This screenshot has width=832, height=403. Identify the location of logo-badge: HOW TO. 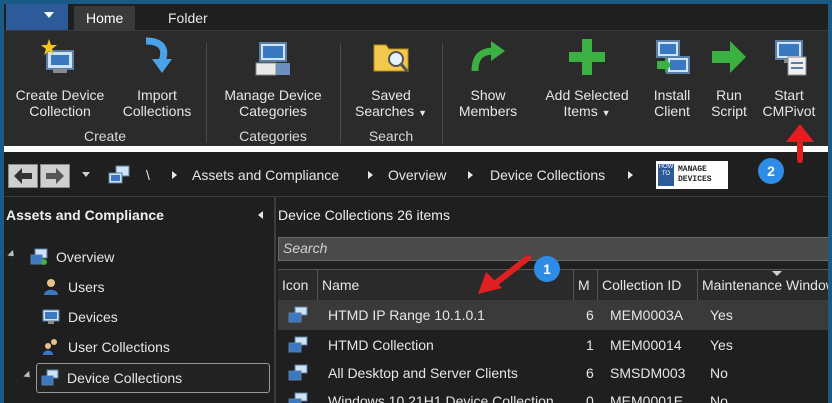
(666, 175).